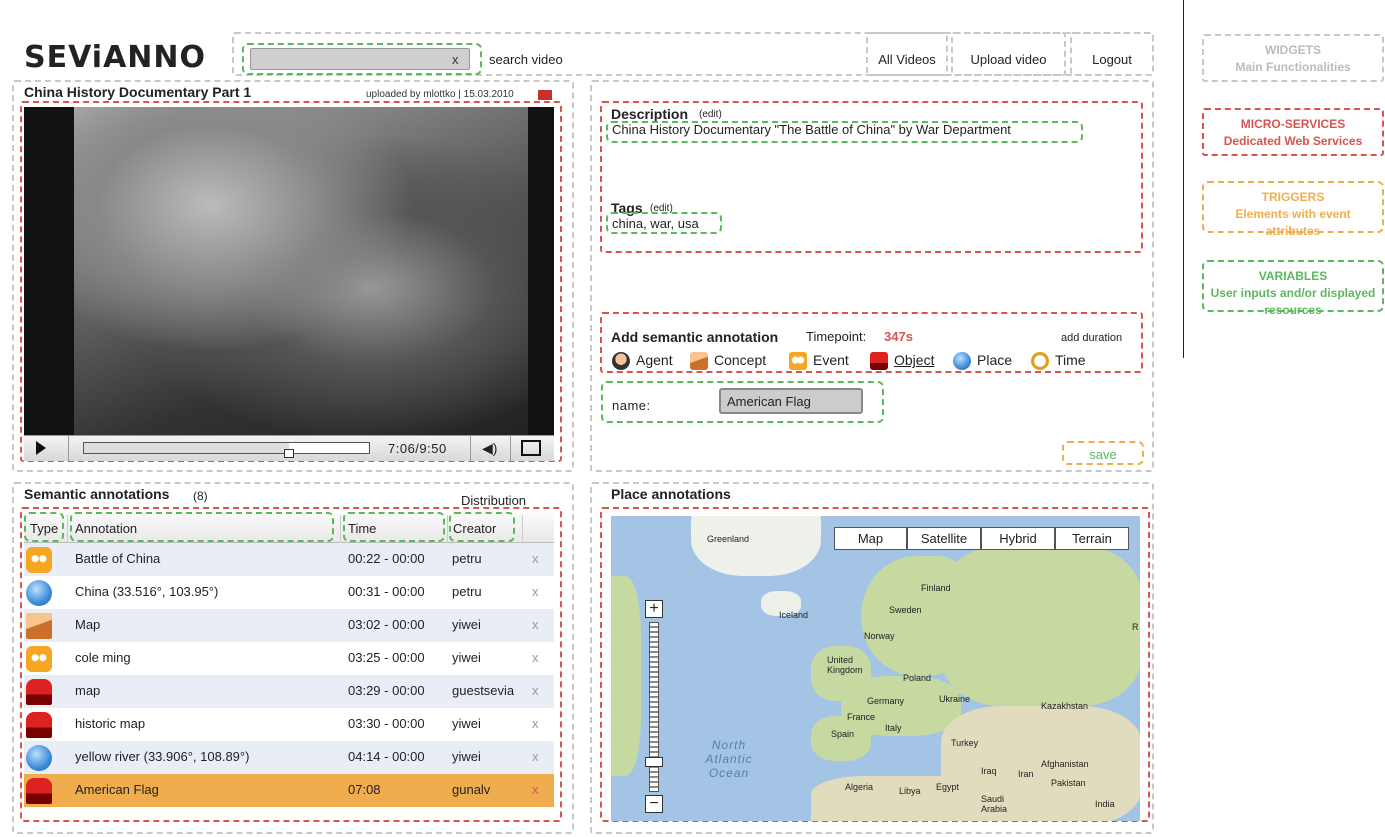 Image resolution: width=1385 pixels, height=837 pixels. What do you see at coordinates (386, 723) in the screenshot?
I see `time-cell: 03:30 - 00:00` at bounding box center [386, 723].